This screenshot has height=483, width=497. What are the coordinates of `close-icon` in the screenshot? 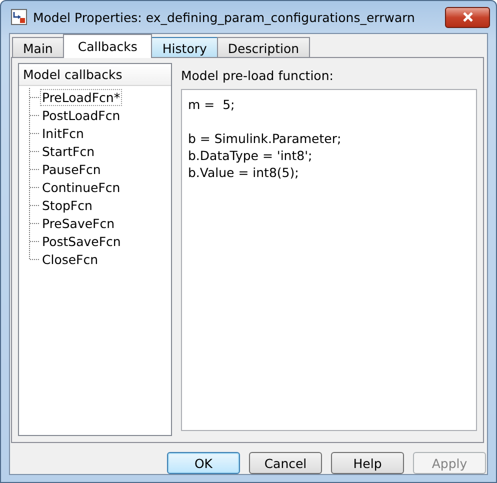 It's located at (468, 17).